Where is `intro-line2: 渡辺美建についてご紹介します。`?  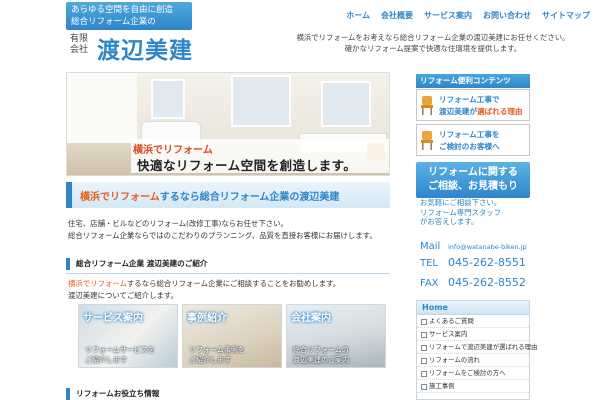 intro-line2: 渡辺美建についてご紹介します。 is located at coordinates (123, 295).